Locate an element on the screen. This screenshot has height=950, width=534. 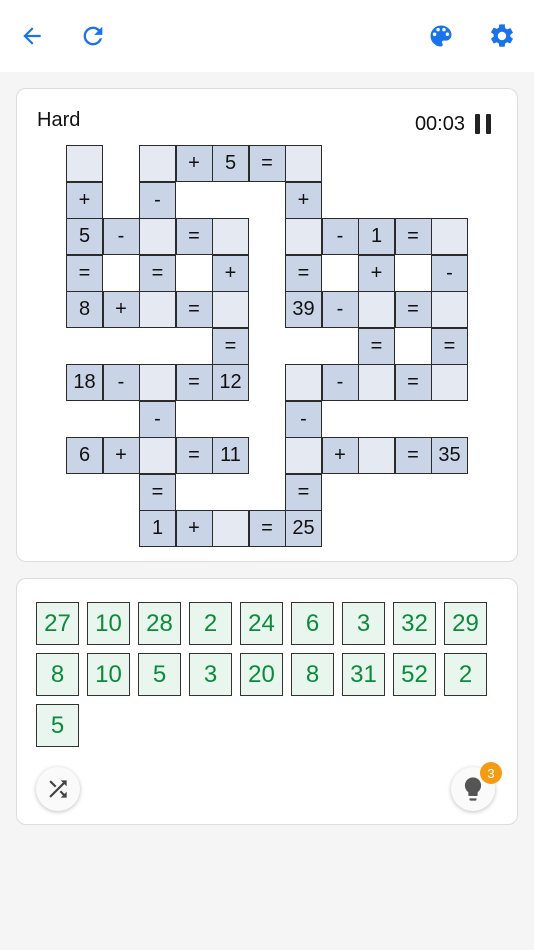
grid-cell: 12 is located at coordinates (230, 382).